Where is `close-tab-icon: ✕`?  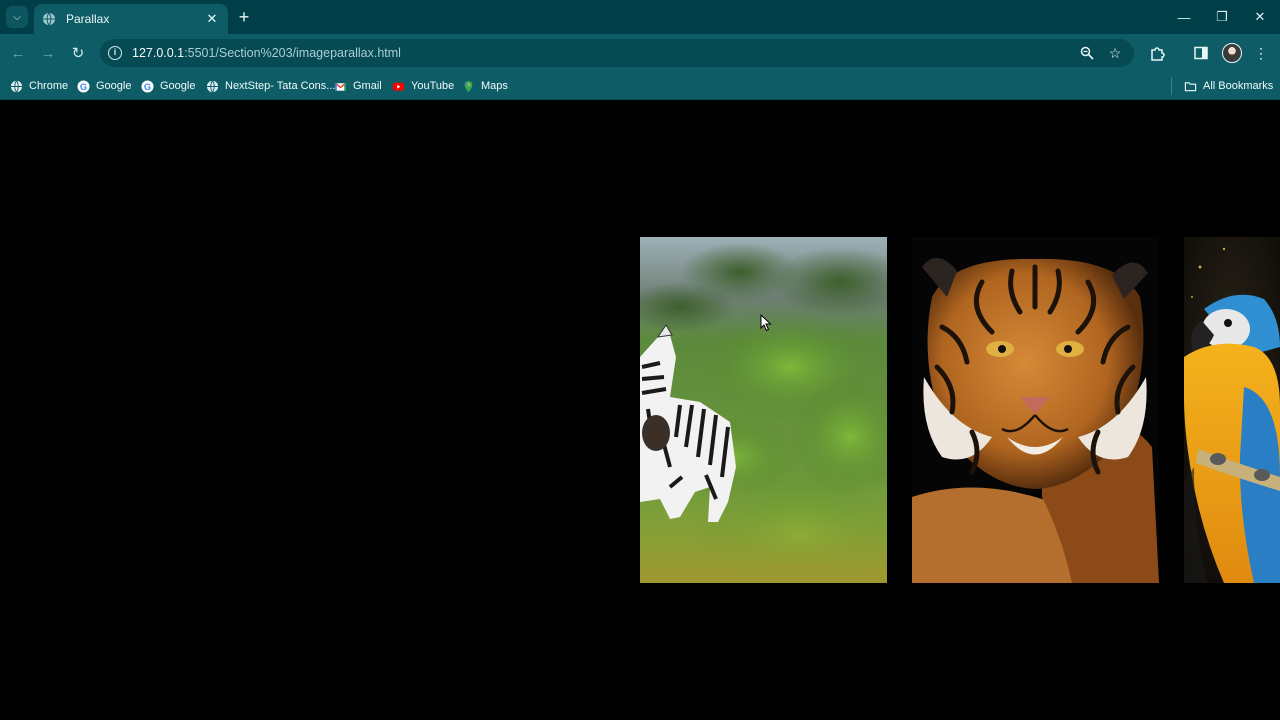 close-tab-icon: ✕ is located at coordinates (212, 19).